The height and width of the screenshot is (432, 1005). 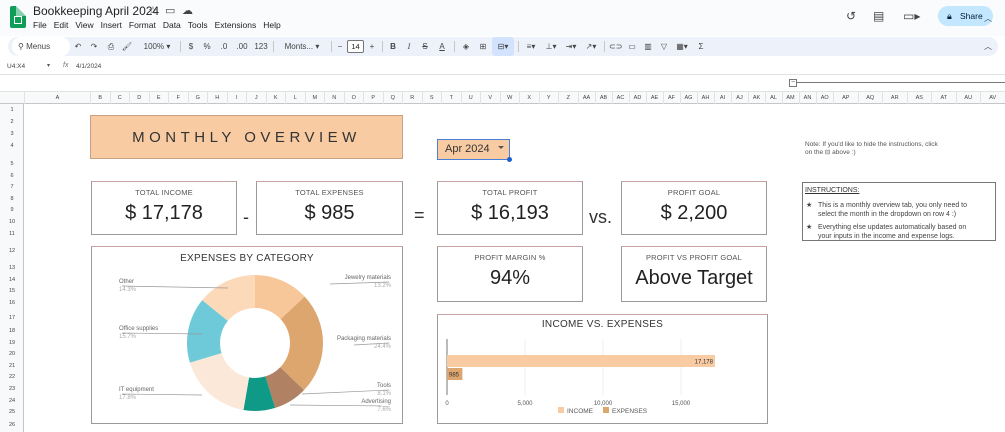 I want to click on column-header-l: L, so click(x=295, y=98).